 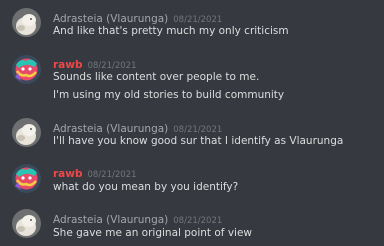 What do you see at coordinates (153, 233) in the screenshot?
I see `message-text: She gave me an original point of view` at bounding box center [153, 233].